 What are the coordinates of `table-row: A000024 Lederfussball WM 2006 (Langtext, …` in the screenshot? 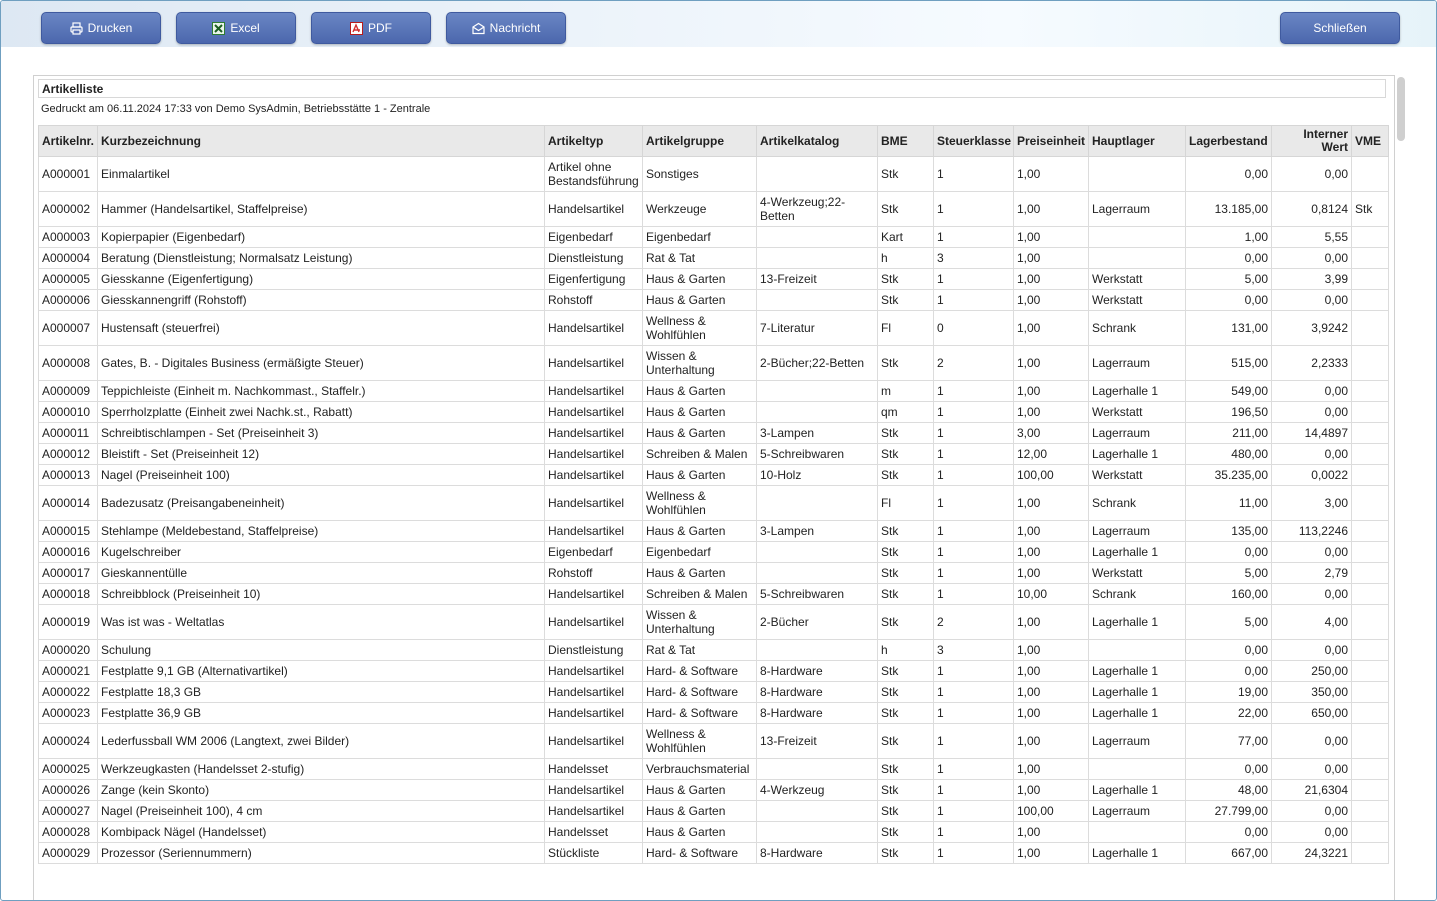 It's located at (713, 741).